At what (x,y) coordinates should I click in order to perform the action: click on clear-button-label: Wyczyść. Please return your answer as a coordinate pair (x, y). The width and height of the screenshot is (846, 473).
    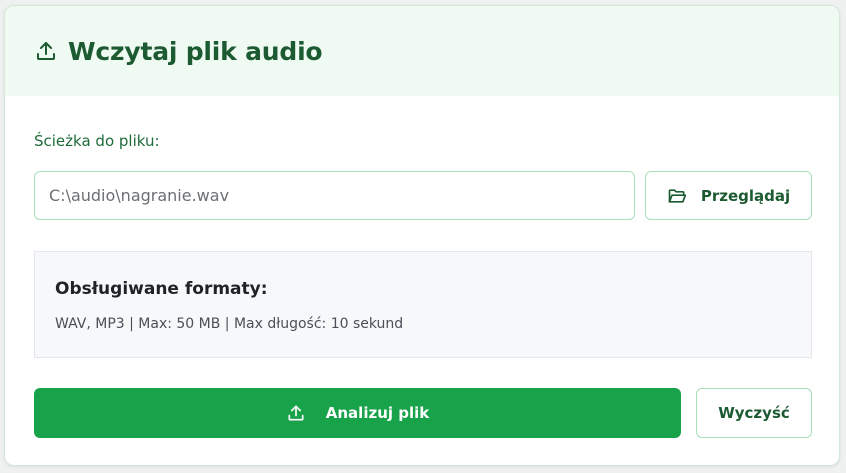
    Looking at the image, I should click on (754, 413).